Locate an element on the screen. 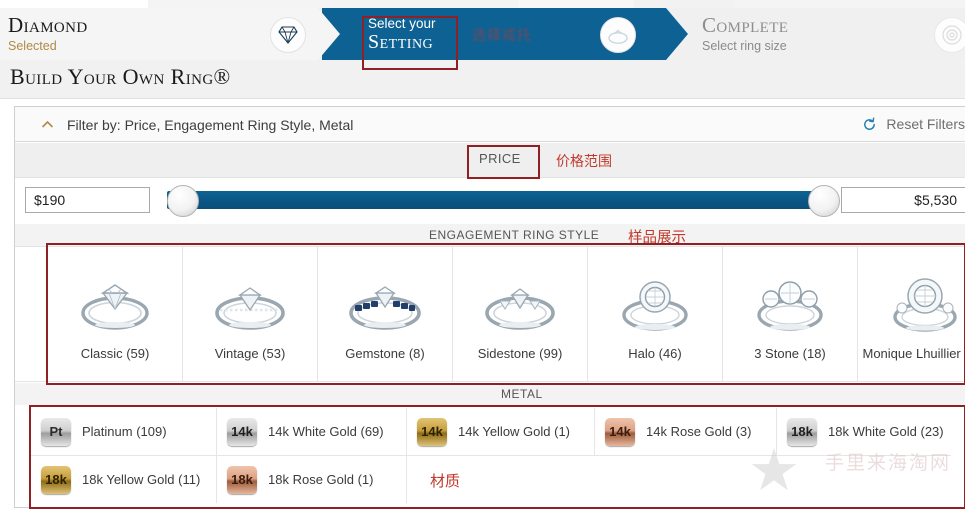  style-card-halo: Halo (46) is located at coordinates (655, 314).